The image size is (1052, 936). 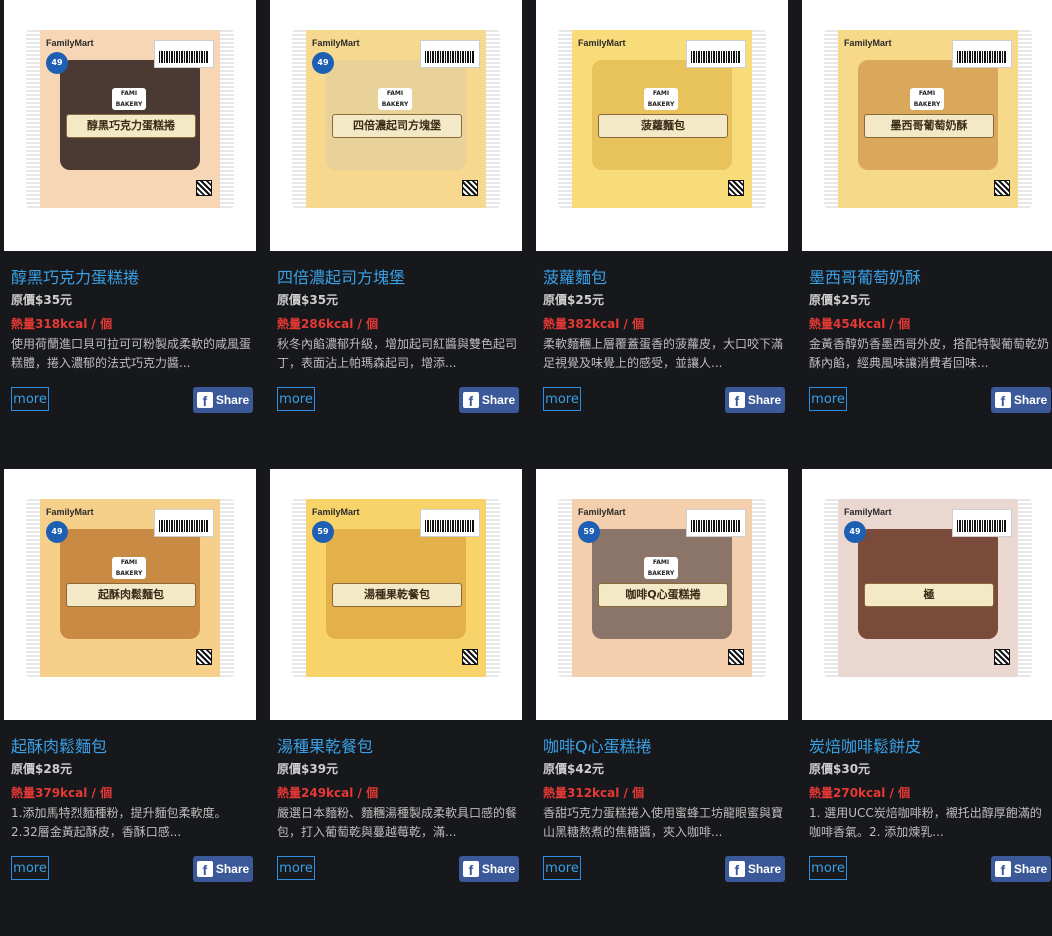 I want to click on package-label: 墨西哥葡萄奶酥, so click(x=929, y=126).